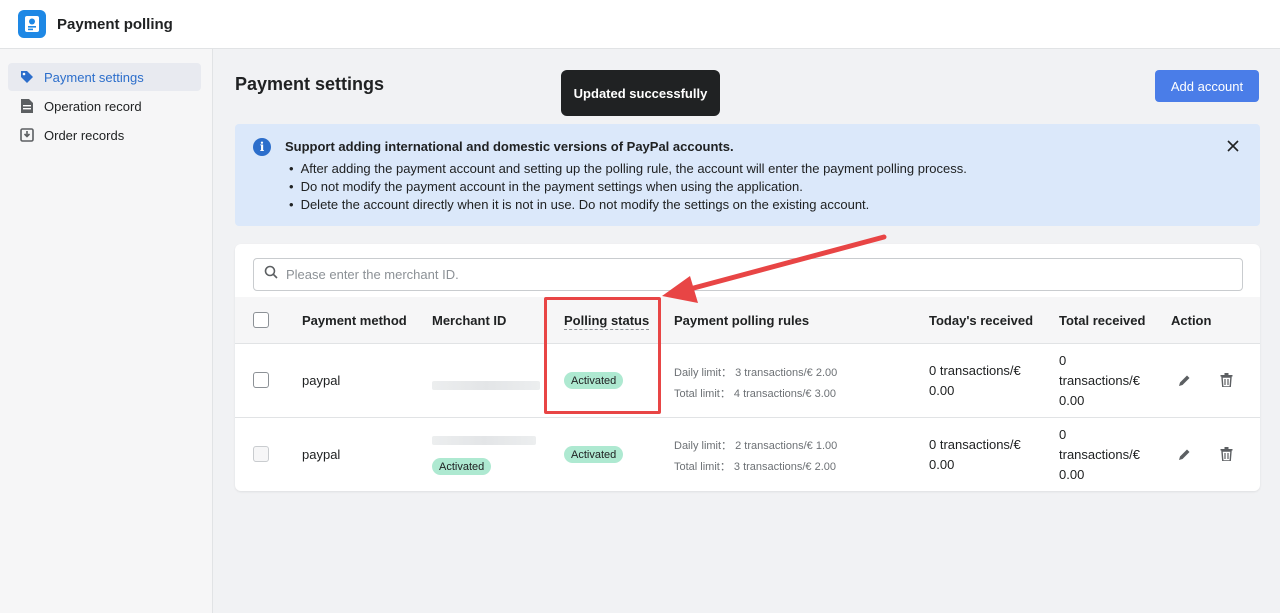  Describe the element at coordinates (1207, 86) in the screenshot. I see `add-account-button: Add account` at that location.